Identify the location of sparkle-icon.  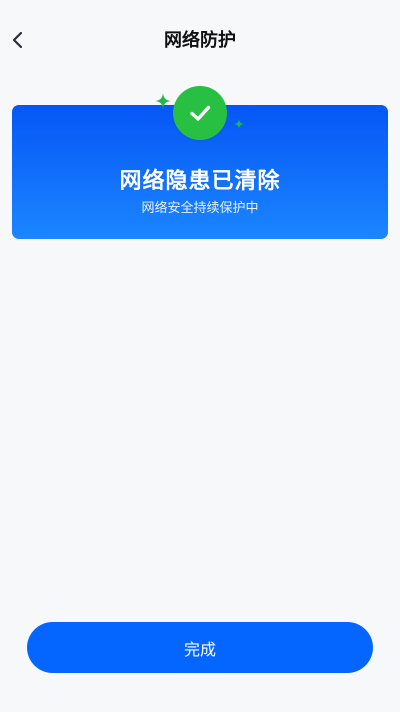
(163, 101).